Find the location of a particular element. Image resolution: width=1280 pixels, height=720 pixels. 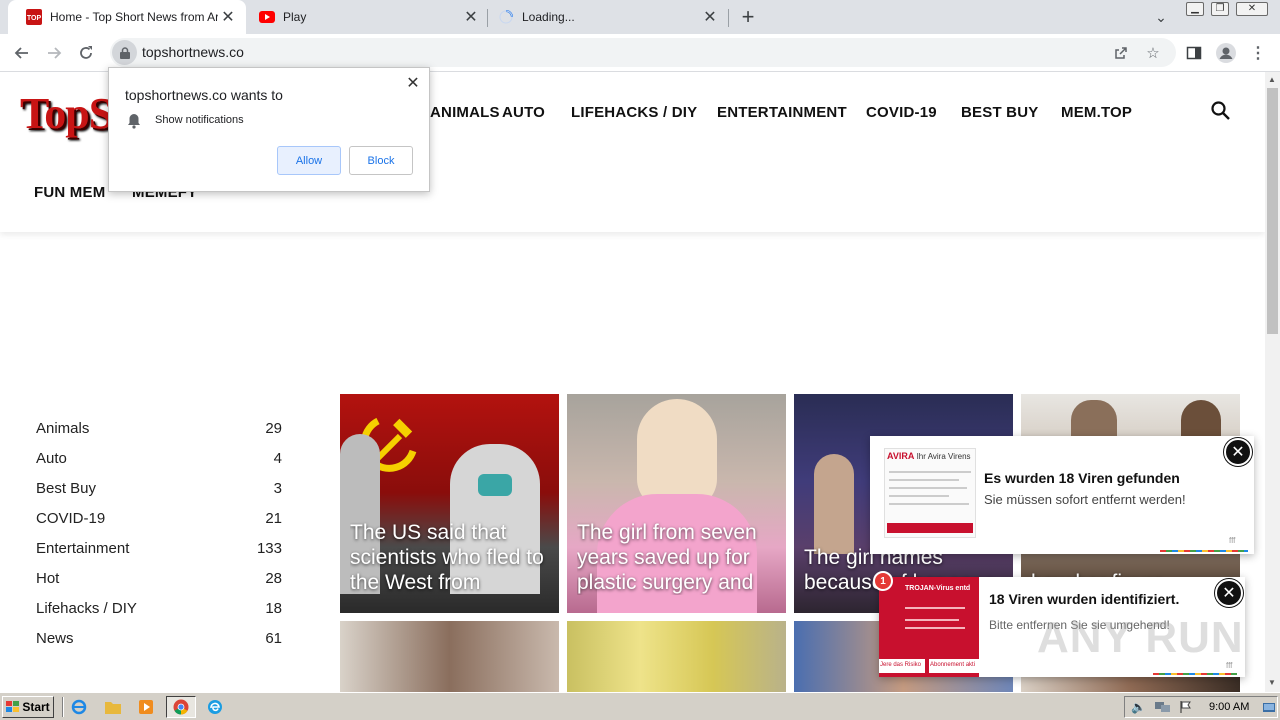

category-name: News is located at coordinates (55, 638).